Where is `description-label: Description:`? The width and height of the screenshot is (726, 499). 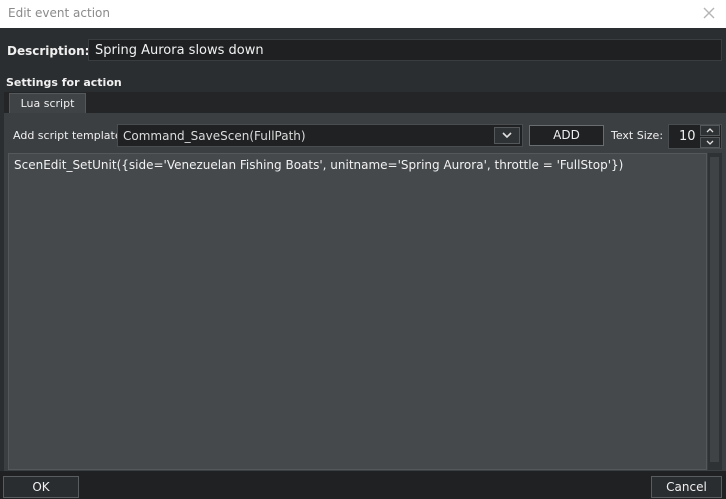 description-label: Description: is located at coordinates (48, 51).